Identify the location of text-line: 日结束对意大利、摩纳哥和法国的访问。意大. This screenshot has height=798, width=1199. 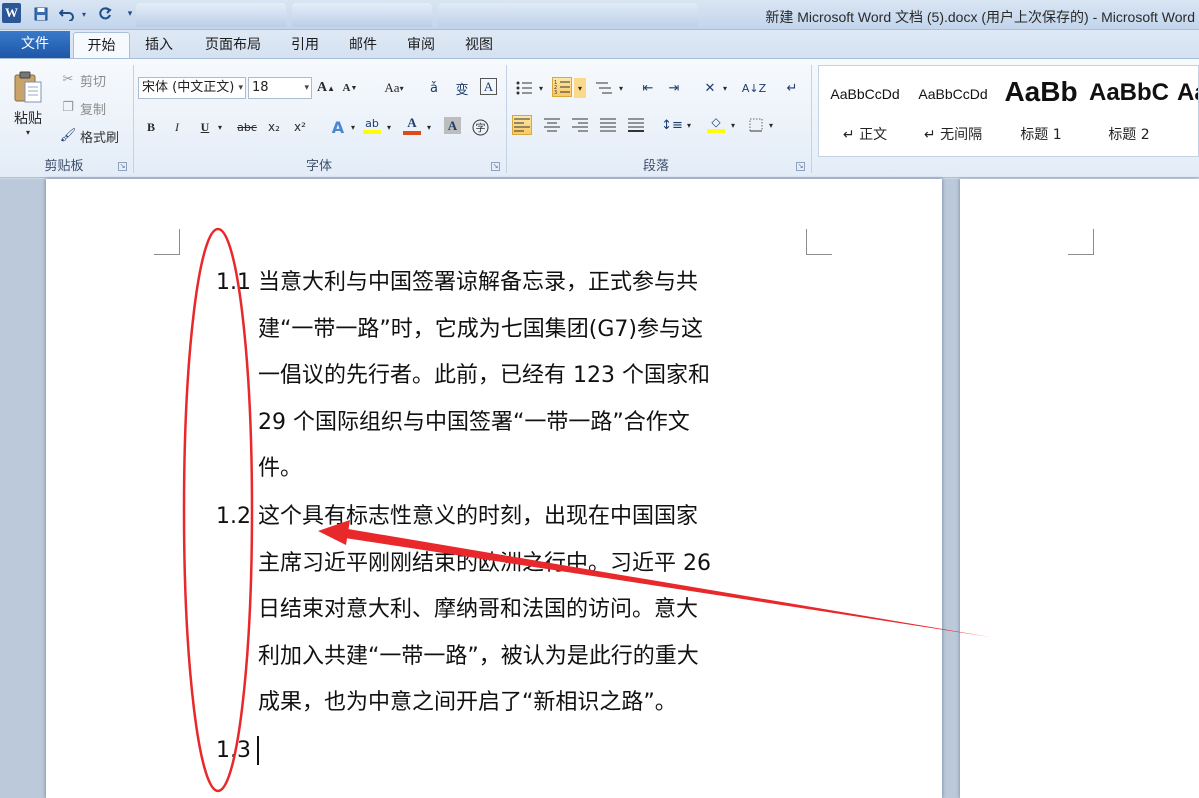
(478, 609).